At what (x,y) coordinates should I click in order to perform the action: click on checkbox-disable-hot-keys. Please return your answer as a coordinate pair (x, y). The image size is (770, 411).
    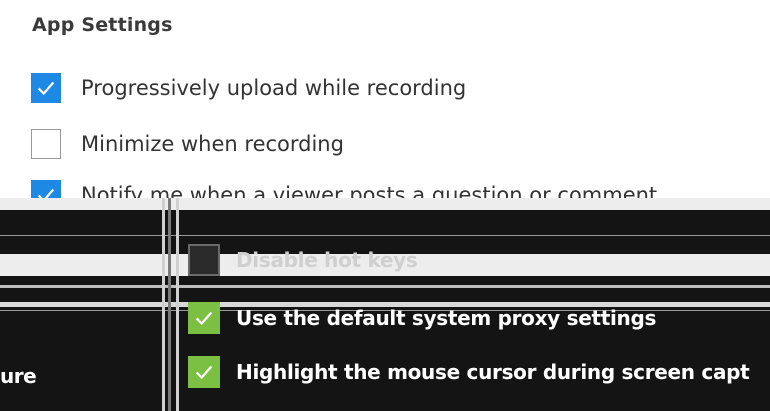
    Looking at the image, I should click on (204, 260).